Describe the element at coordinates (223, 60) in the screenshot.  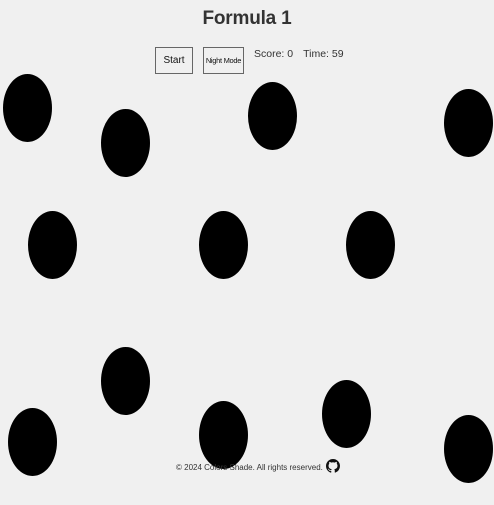
I see `night-mode-button: Night Mode` at that location.